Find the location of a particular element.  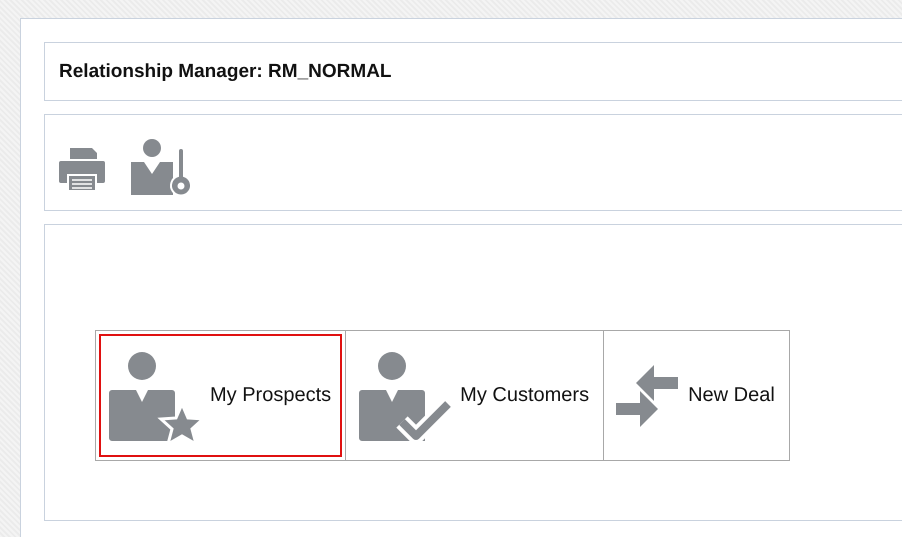

new-deal-tile: New Deal is located at coordinates (696, 395).